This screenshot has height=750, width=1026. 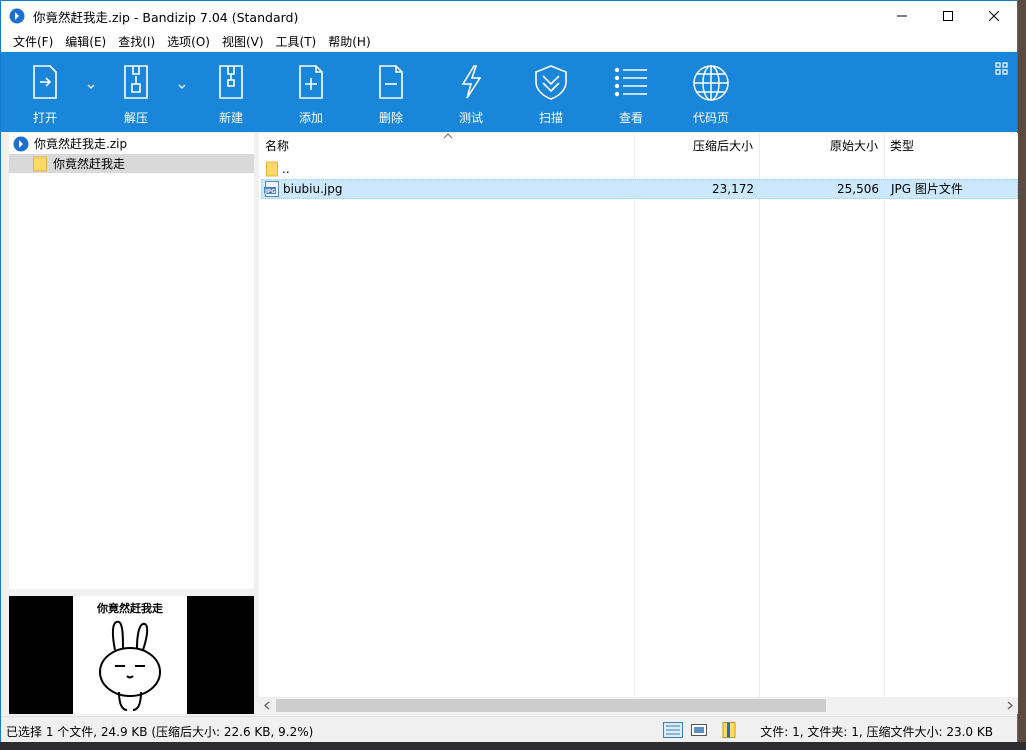 What do you see at coordinates (673, 730) in the screenshot?
I see `details-view-icon` at bounding box center [673, 730].